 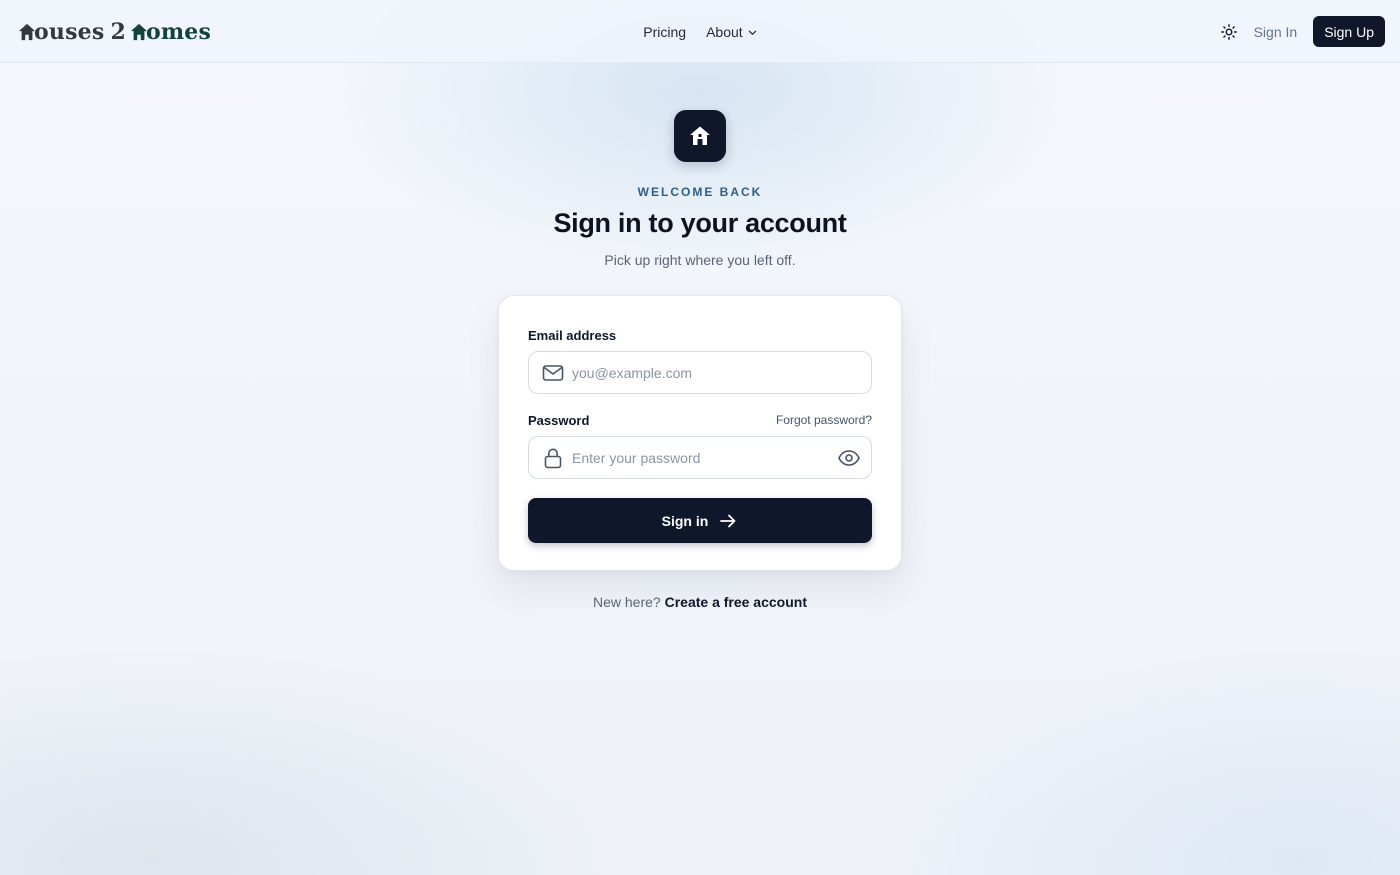 I want to click on nav-pricing-link: Pricing, so click(x=664, y=32).